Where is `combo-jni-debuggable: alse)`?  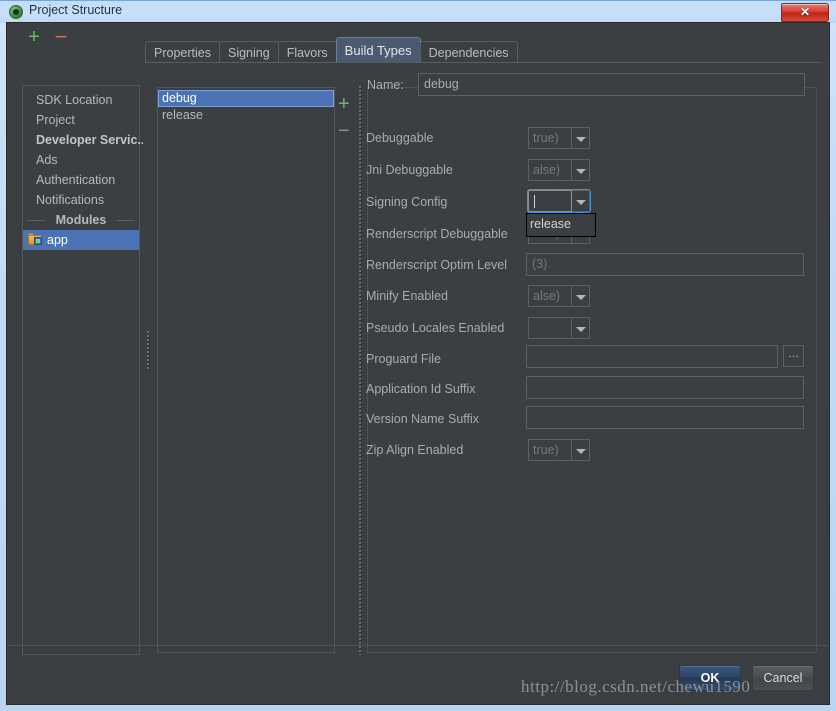
combo-jni-debuggable: alse) is located at coordinates (559, 170).